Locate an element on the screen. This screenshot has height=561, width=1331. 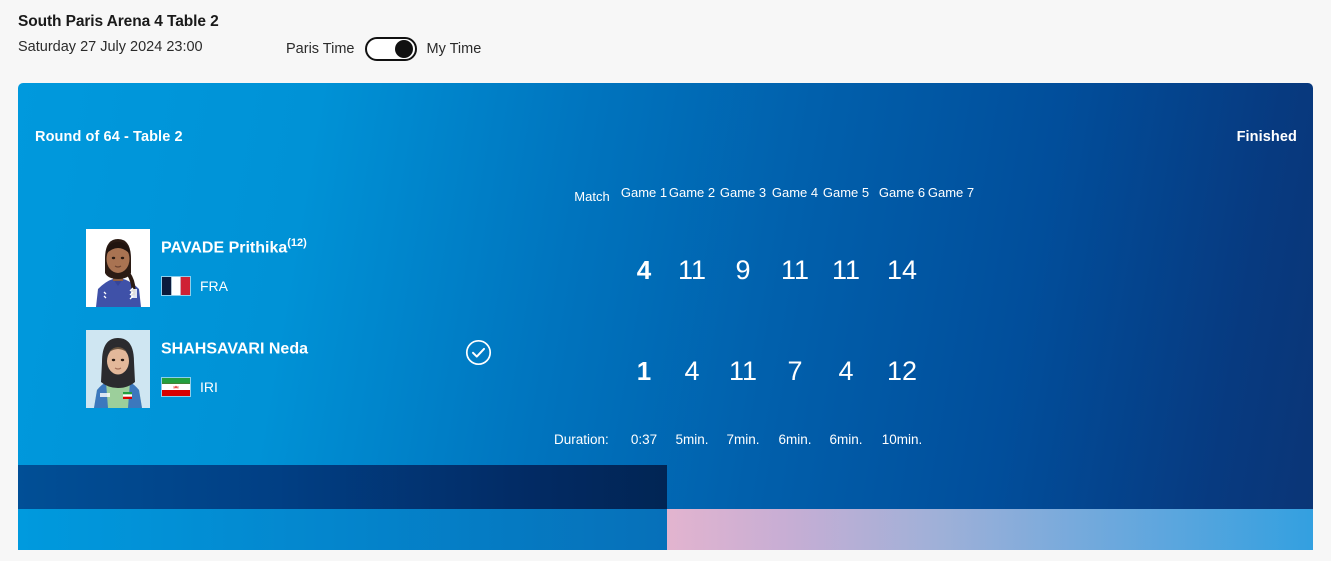
decorative-band-dark is located at coordinates (342, 487).